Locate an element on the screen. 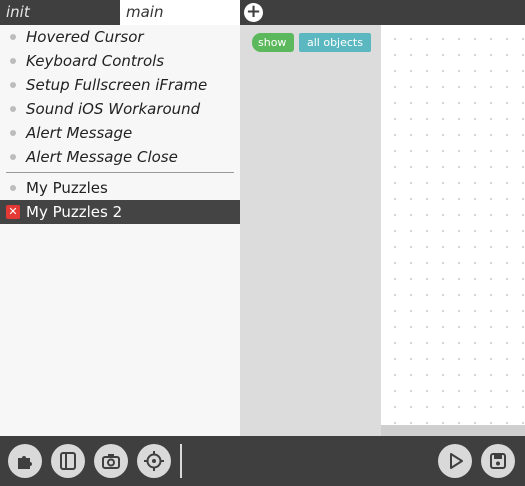  camera-icon is located at coordinates (111, 461).